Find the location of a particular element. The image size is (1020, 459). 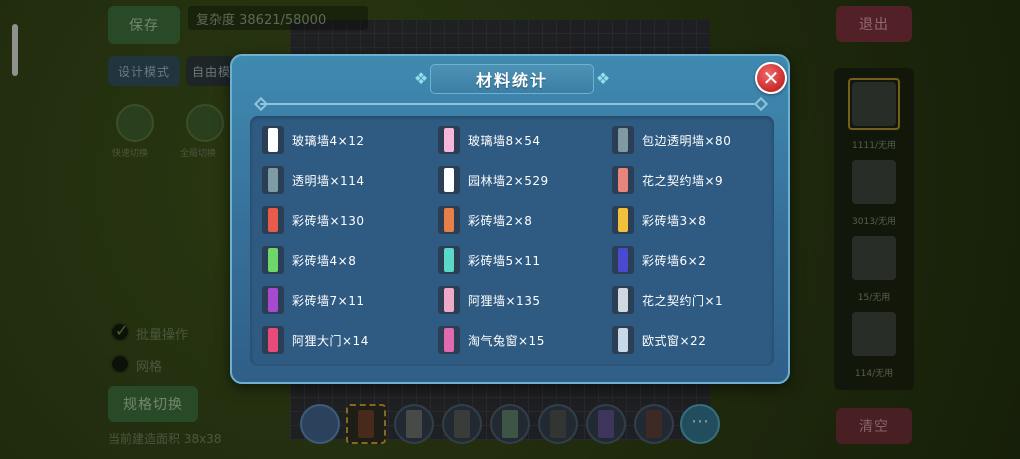

garden-wall-icon is located at coordinates (449, 180).